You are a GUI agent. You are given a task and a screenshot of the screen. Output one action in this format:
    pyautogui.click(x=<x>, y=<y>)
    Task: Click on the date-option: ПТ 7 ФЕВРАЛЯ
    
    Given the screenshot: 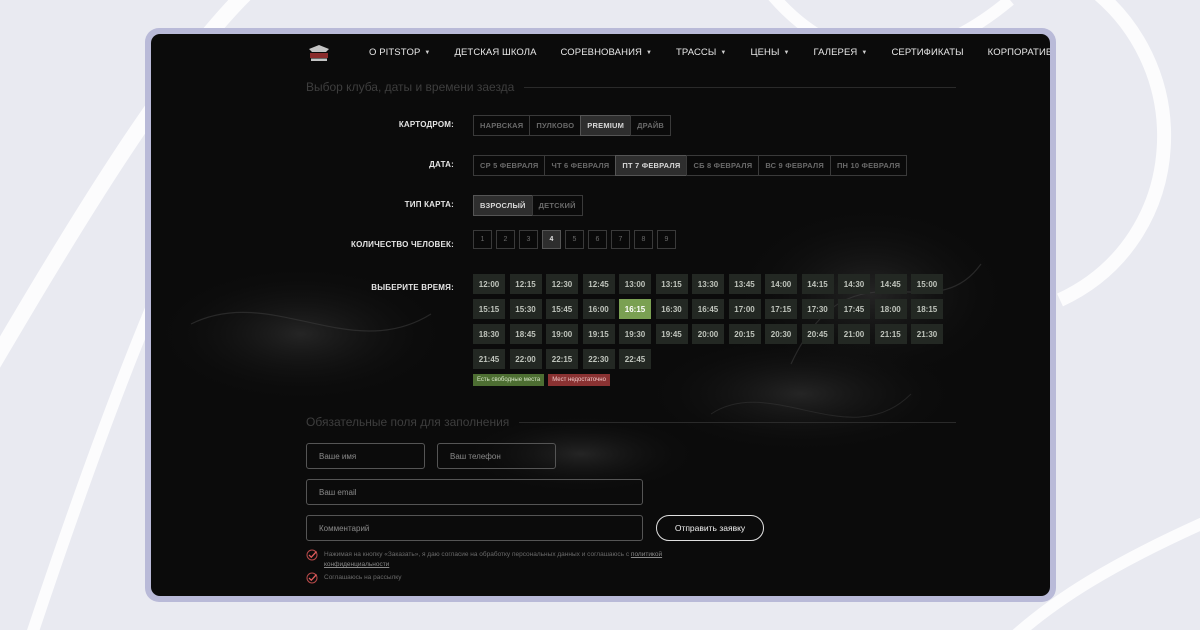 What is the action you would take?
    pyautogui.click(x=651, y=165)
    